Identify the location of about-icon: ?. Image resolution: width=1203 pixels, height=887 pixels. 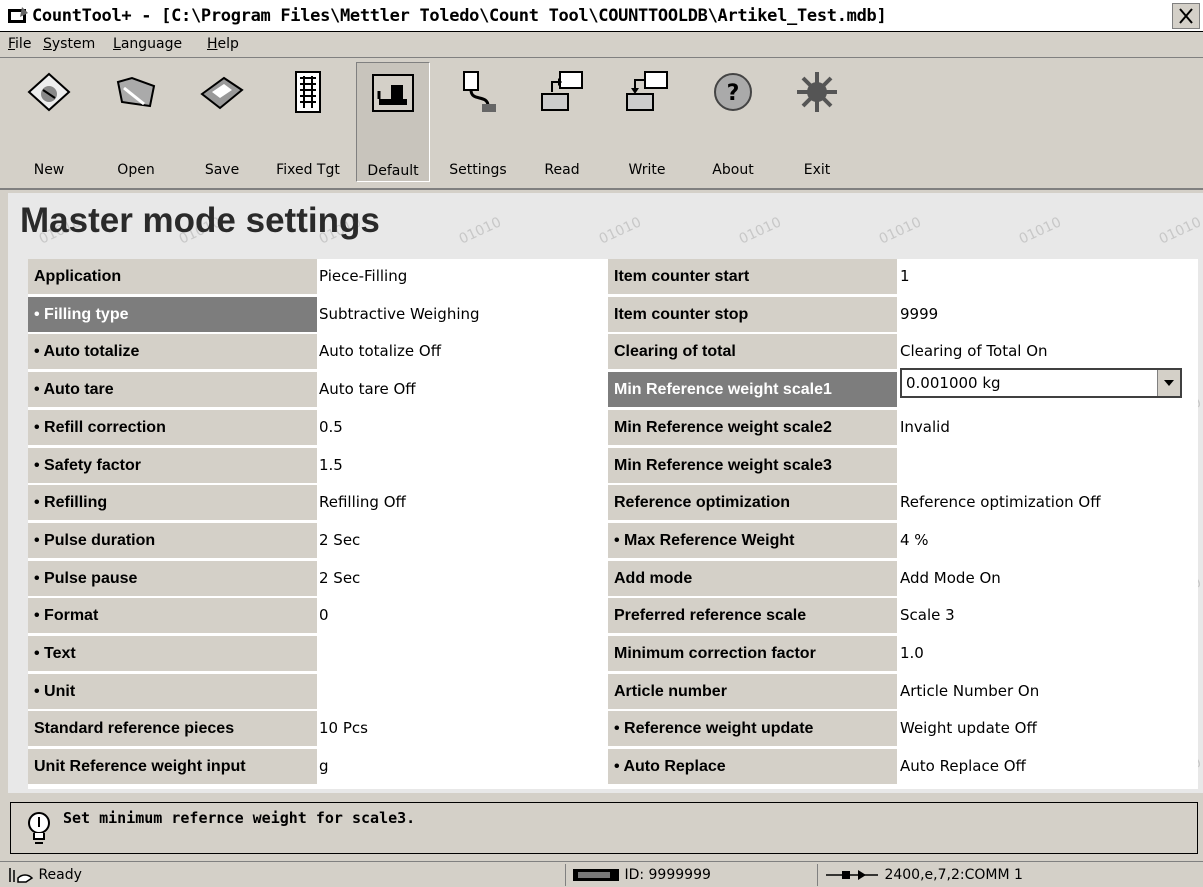
(733, 92).